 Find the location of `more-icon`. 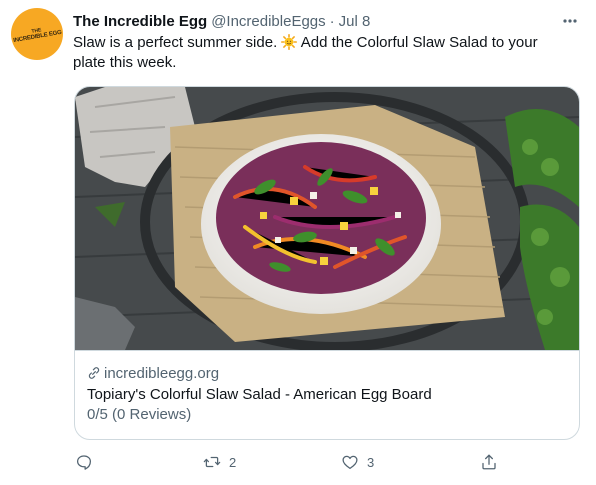

more-icon is located at coordinates (570, 21).